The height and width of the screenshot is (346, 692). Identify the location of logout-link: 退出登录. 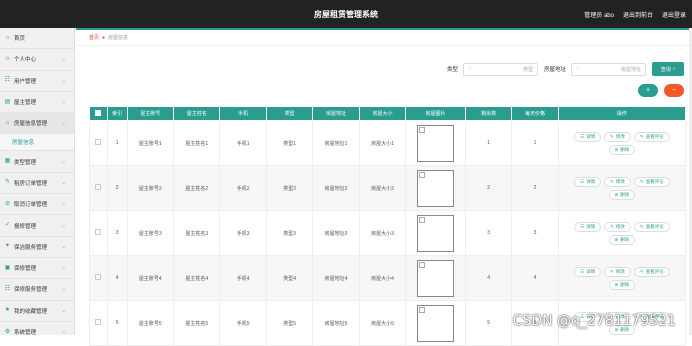
(674, 14).